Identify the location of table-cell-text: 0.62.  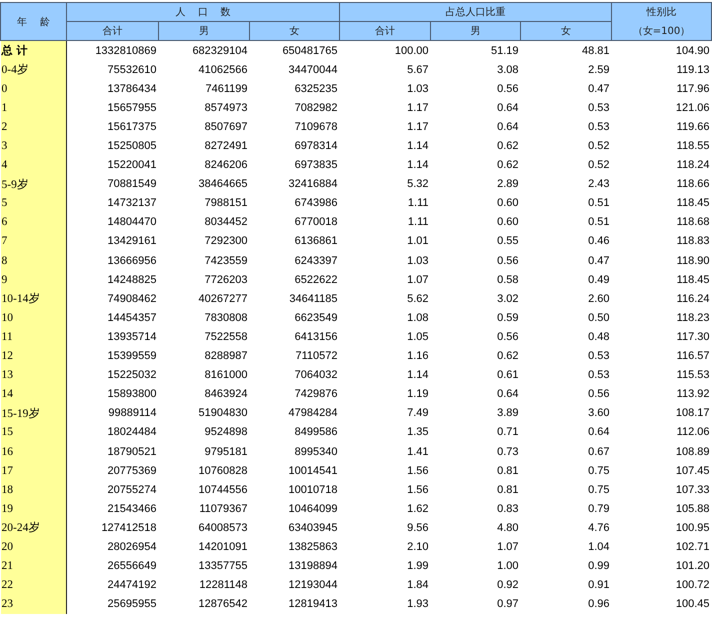
(508, 356).